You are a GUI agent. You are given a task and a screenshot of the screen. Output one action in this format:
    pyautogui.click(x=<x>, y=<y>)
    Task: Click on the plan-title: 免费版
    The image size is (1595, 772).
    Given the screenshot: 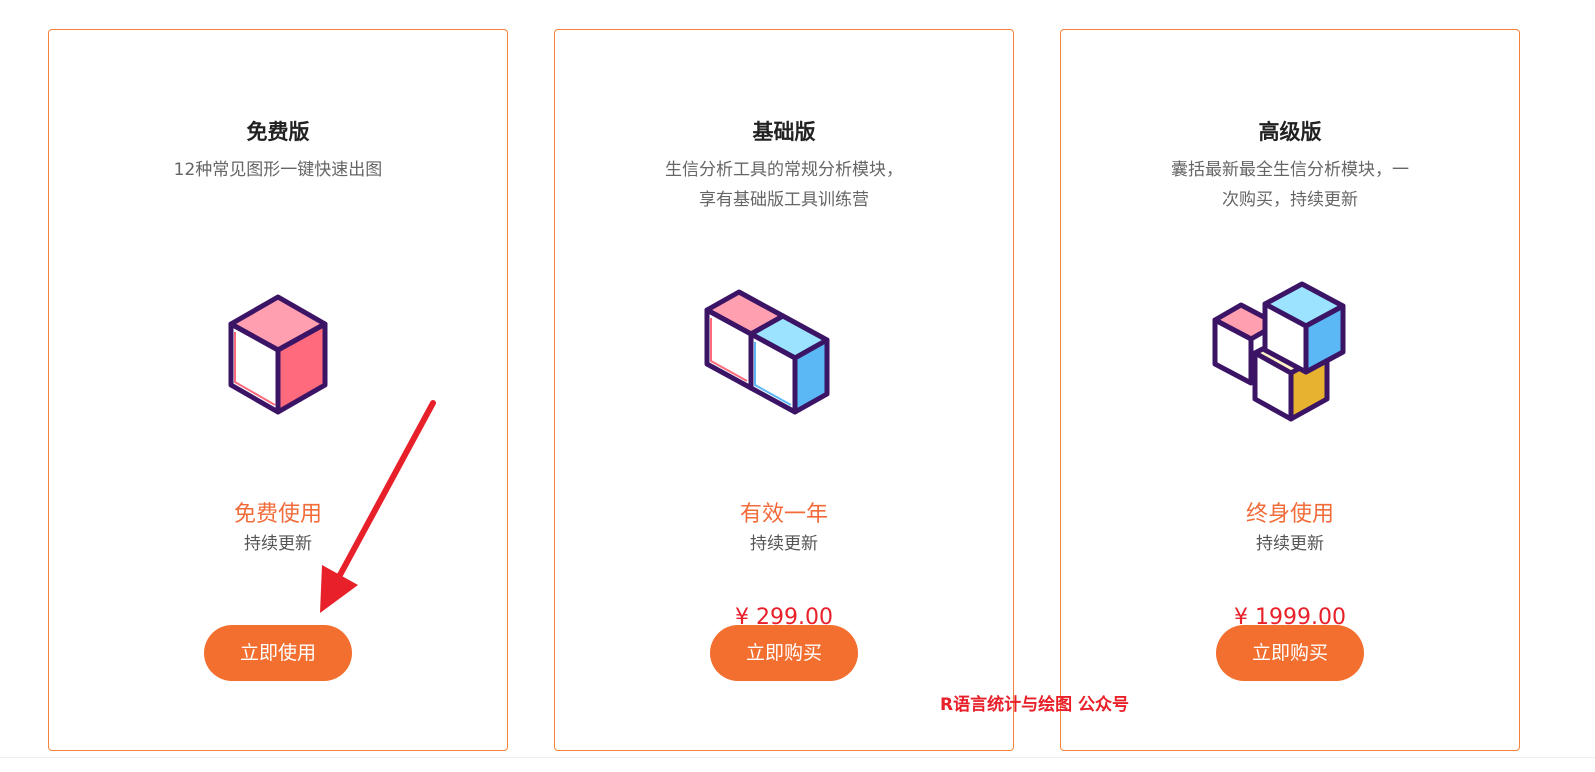 What is the action you would take?
    pyautogui.click(x=278, y=132)
    